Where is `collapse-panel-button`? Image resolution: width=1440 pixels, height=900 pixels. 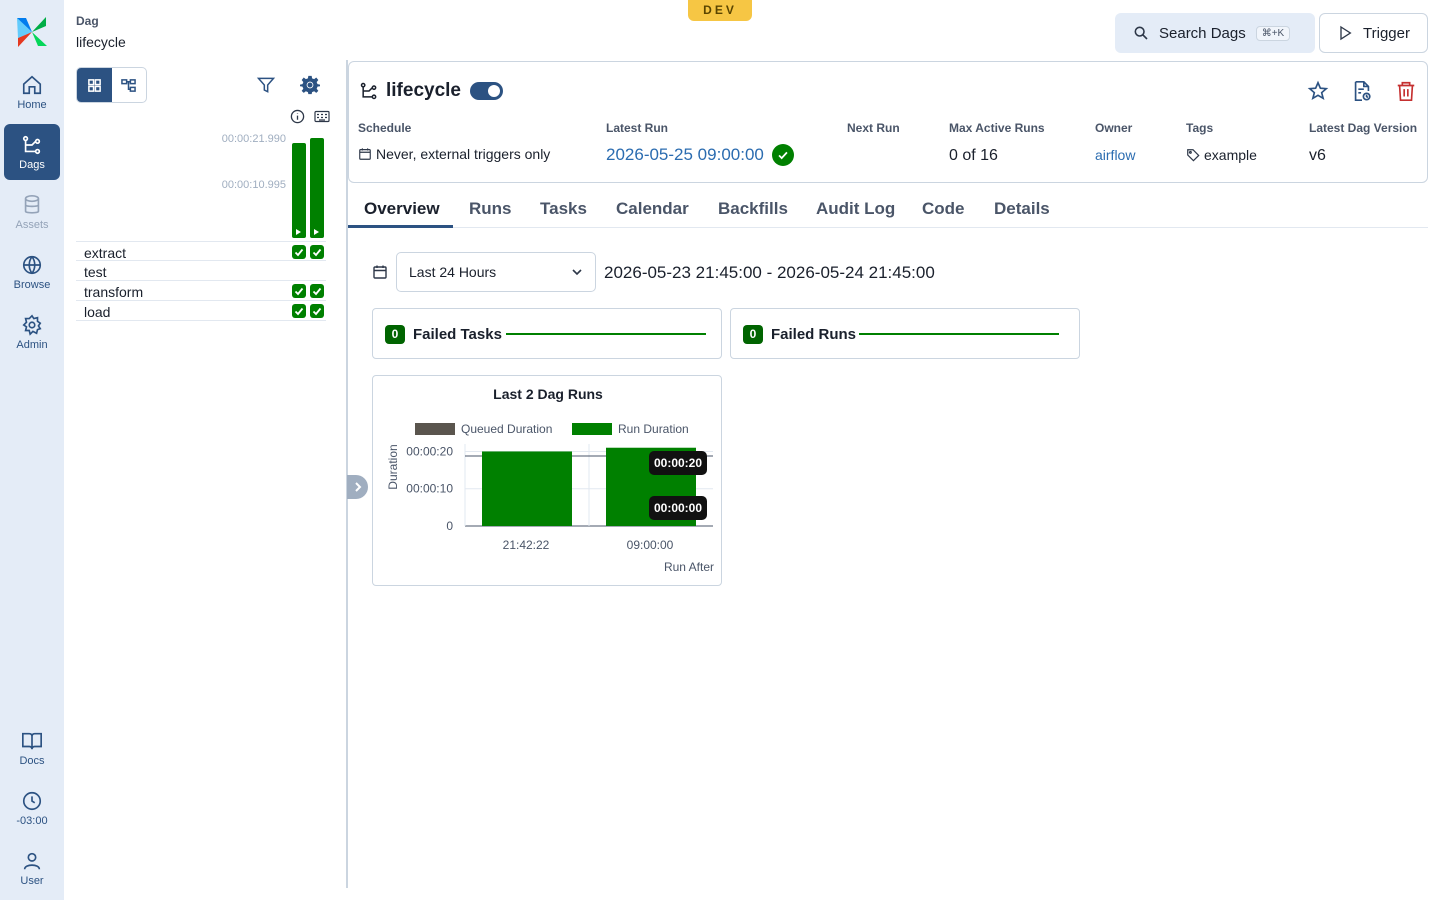 collapse-panel-button is located at coordinates (357, 487).